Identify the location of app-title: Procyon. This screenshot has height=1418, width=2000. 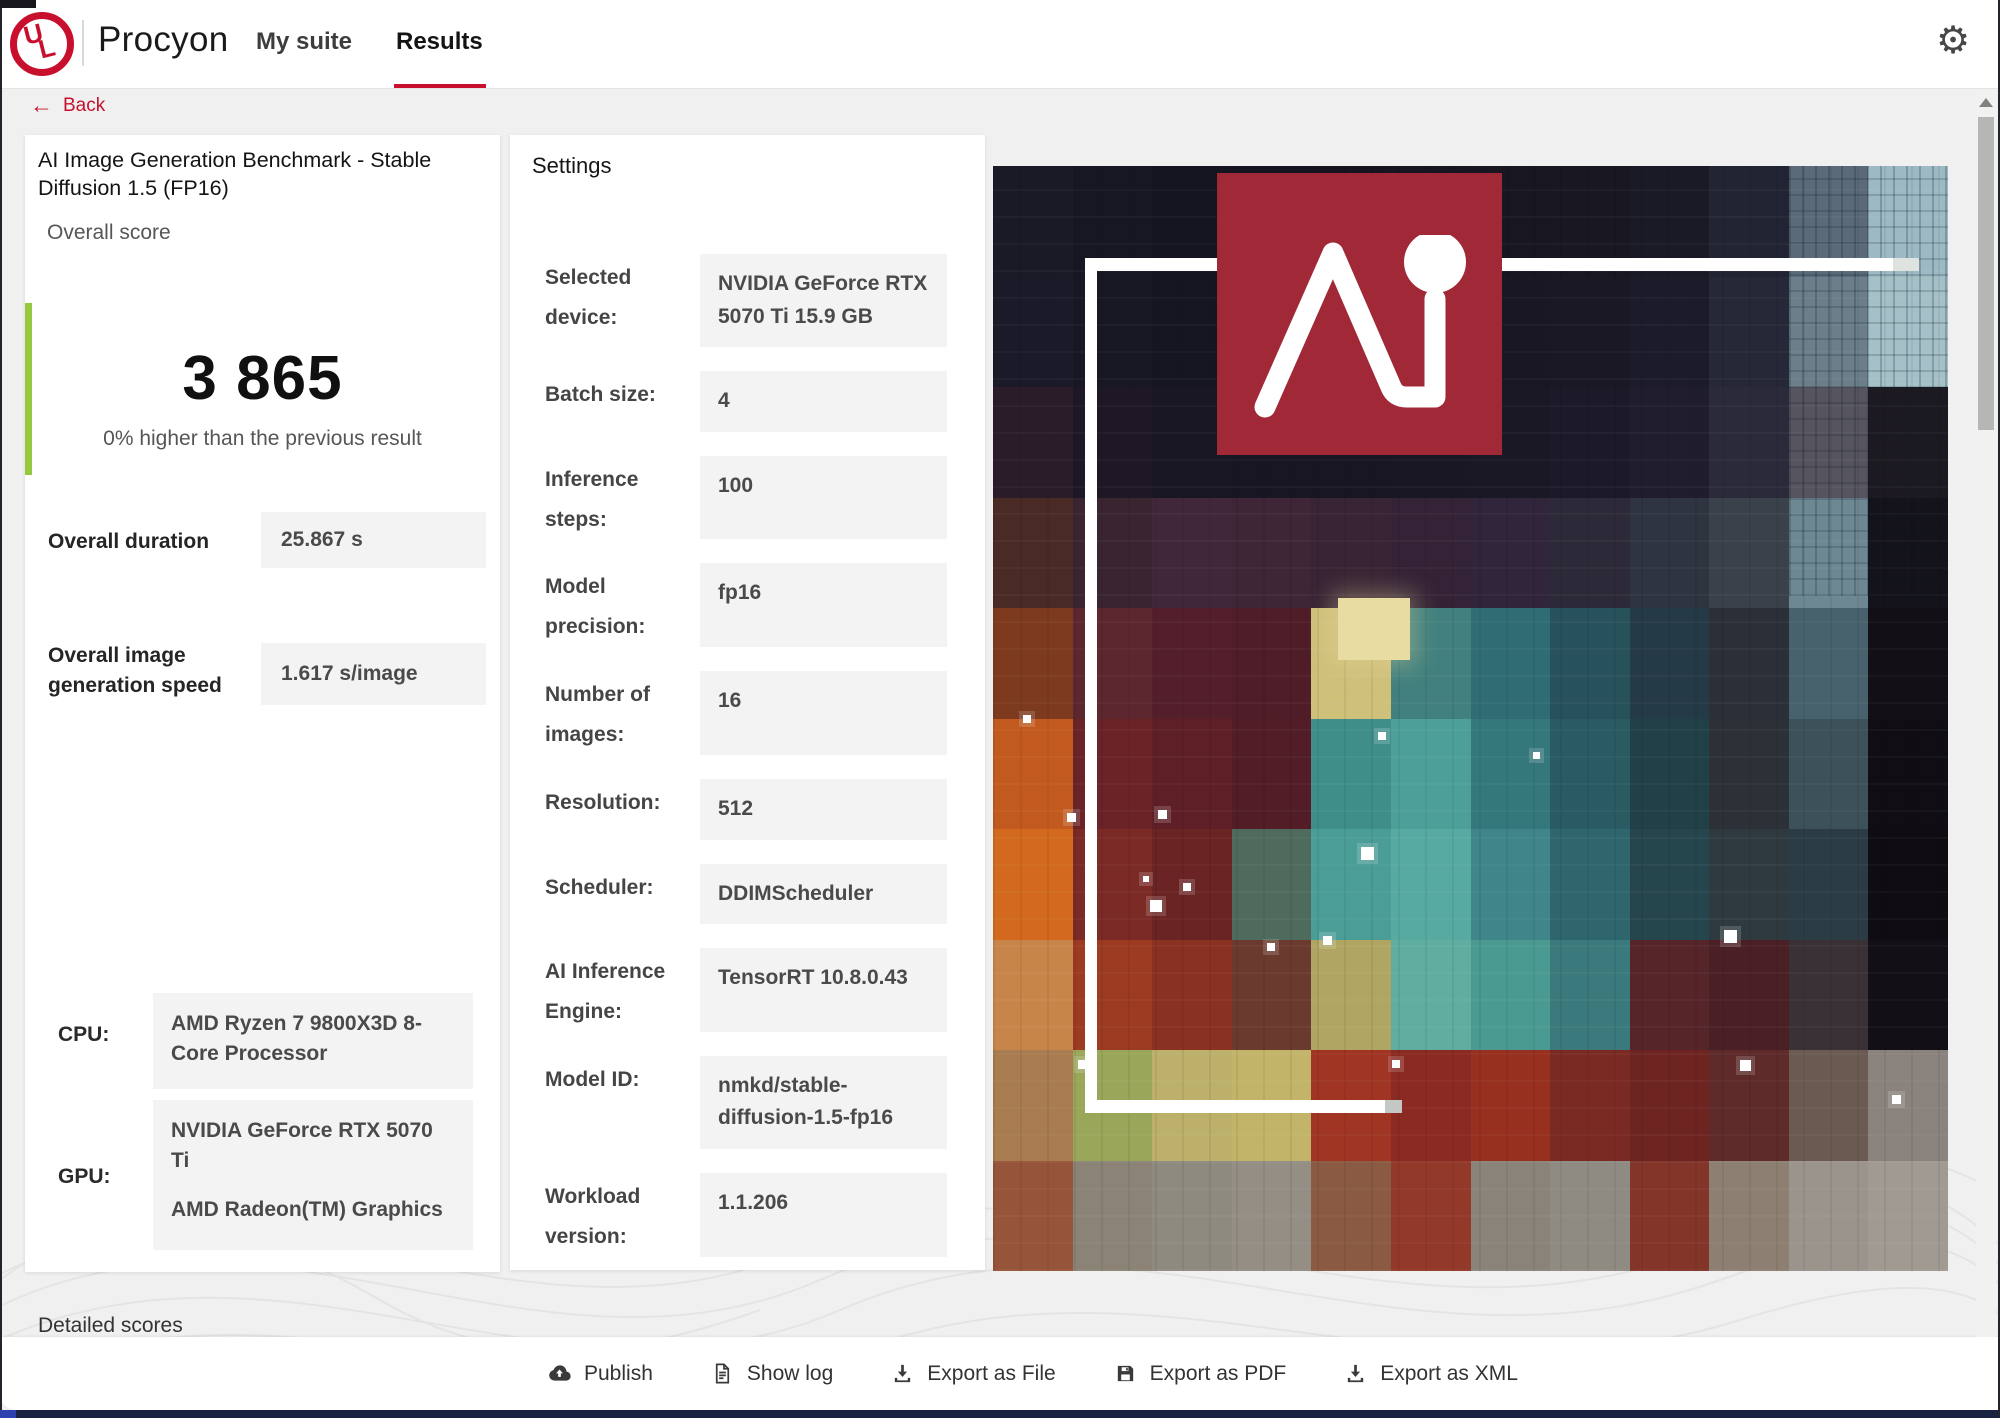
(163, 39).